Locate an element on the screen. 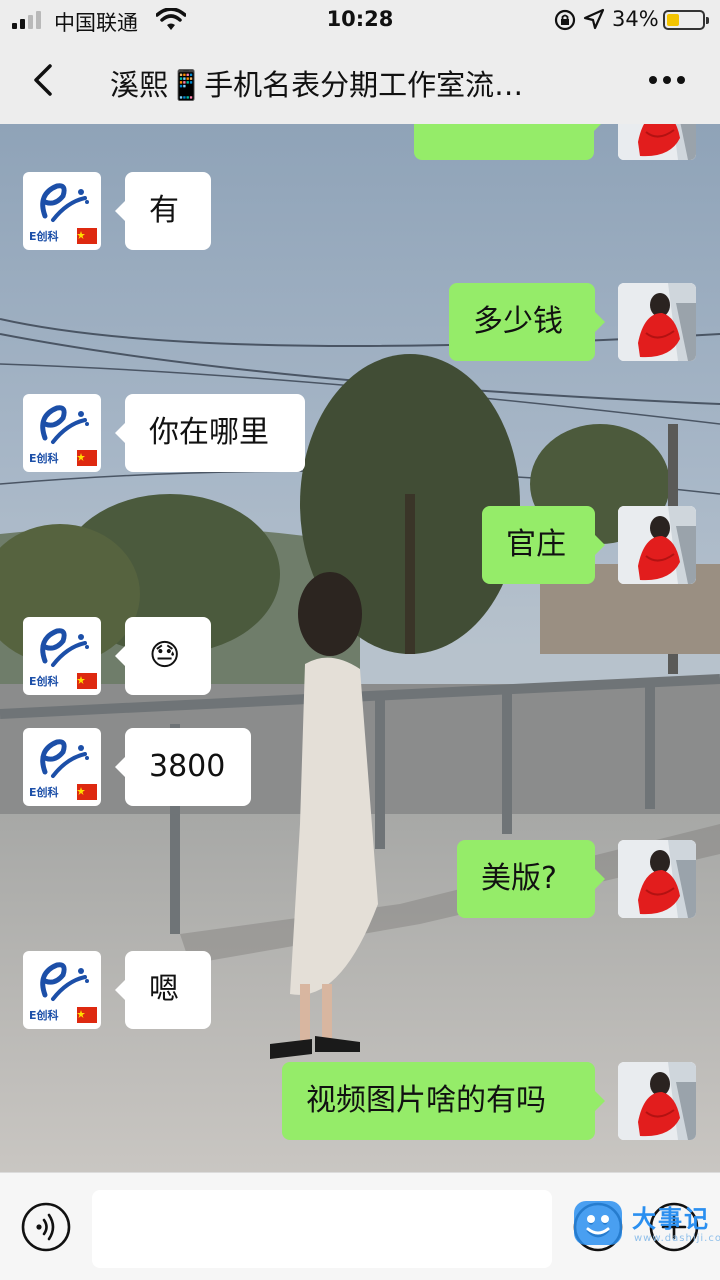  sent-message-bubble is located at coordinates (509, 142).